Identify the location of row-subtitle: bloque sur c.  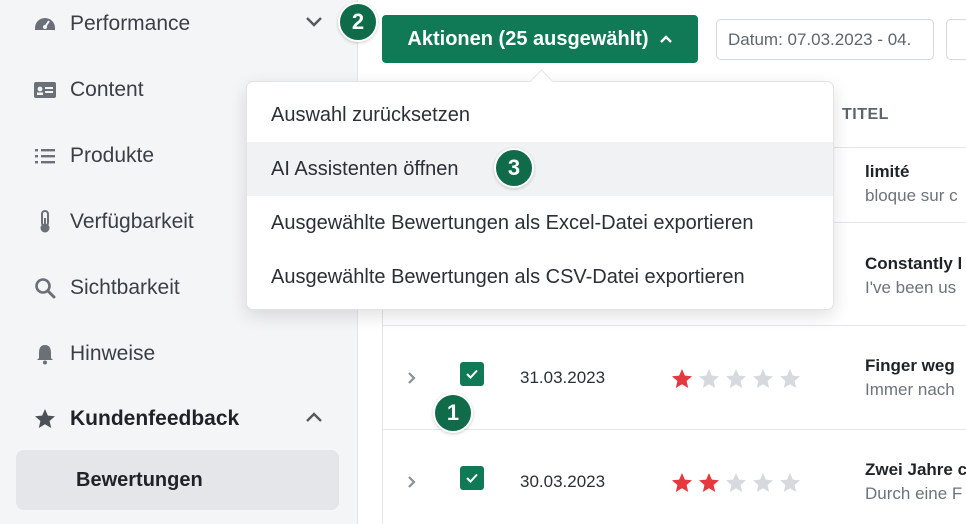
(911, 195).